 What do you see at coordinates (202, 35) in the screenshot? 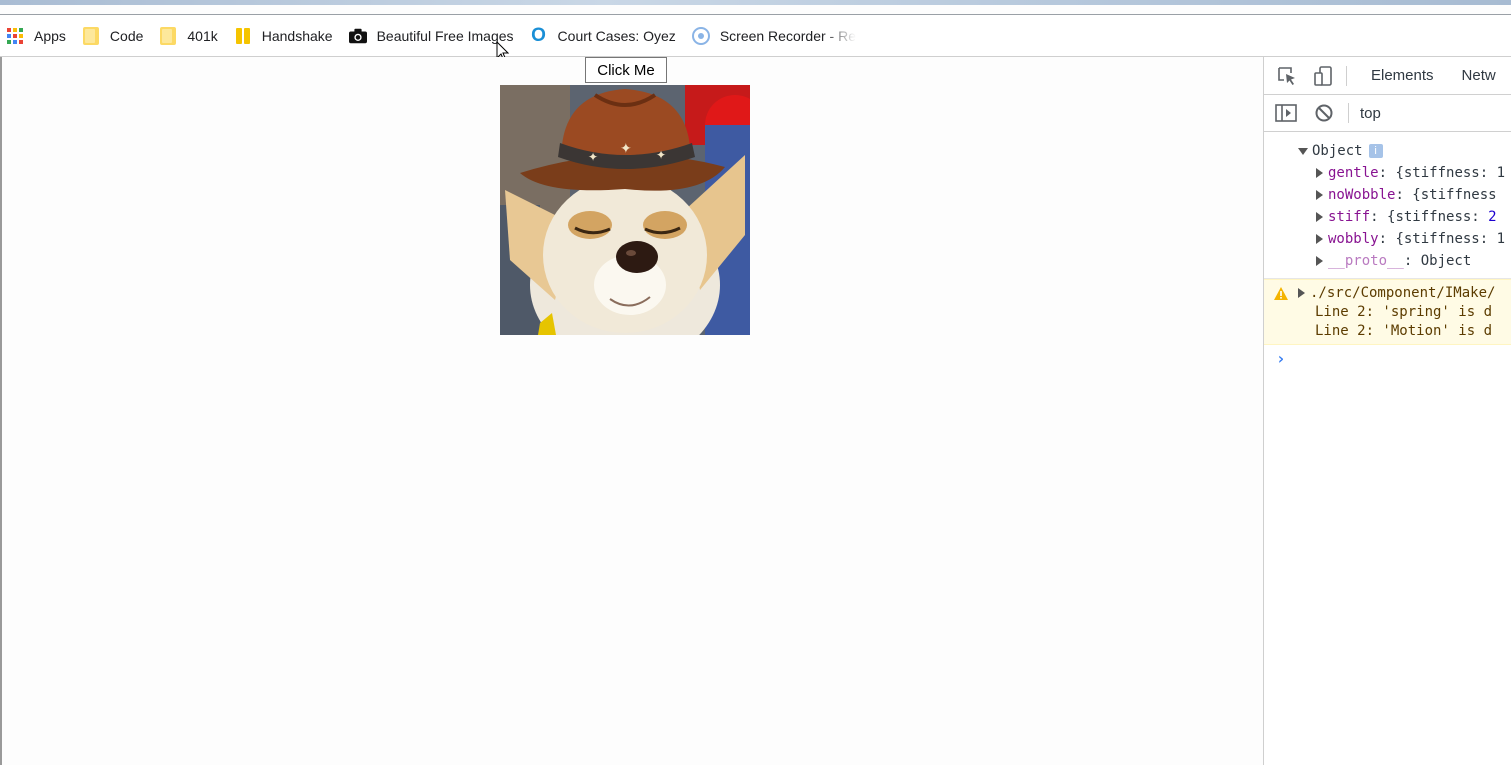
I see `bookmark-label: 401k` at bounding box center [202, 35].